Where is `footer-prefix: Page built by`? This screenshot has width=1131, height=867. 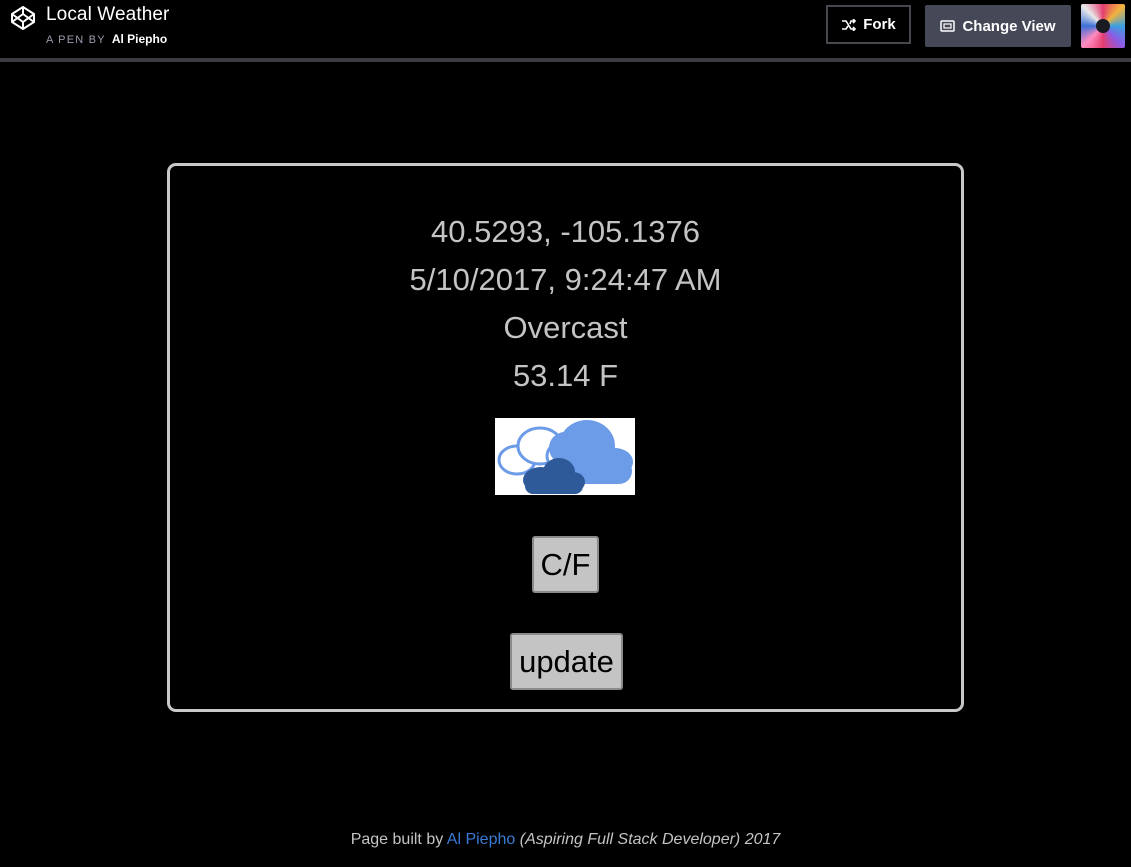
footer-prefix: Page built by is located at coordinates (397, 839).